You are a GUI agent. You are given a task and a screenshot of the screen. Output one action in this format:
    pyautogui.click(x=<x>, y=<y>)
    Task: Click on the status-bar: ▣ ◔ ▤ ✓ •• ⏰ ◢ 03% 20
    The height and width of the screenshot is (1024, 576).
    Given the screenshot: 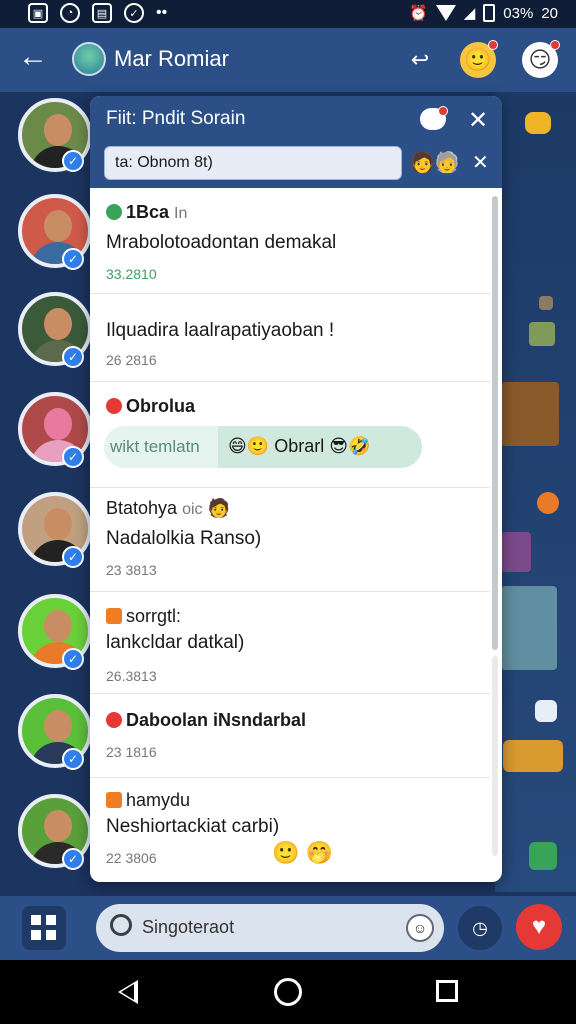 What is the action you would take?
    pyautogui.click(x=288, y=14)
    